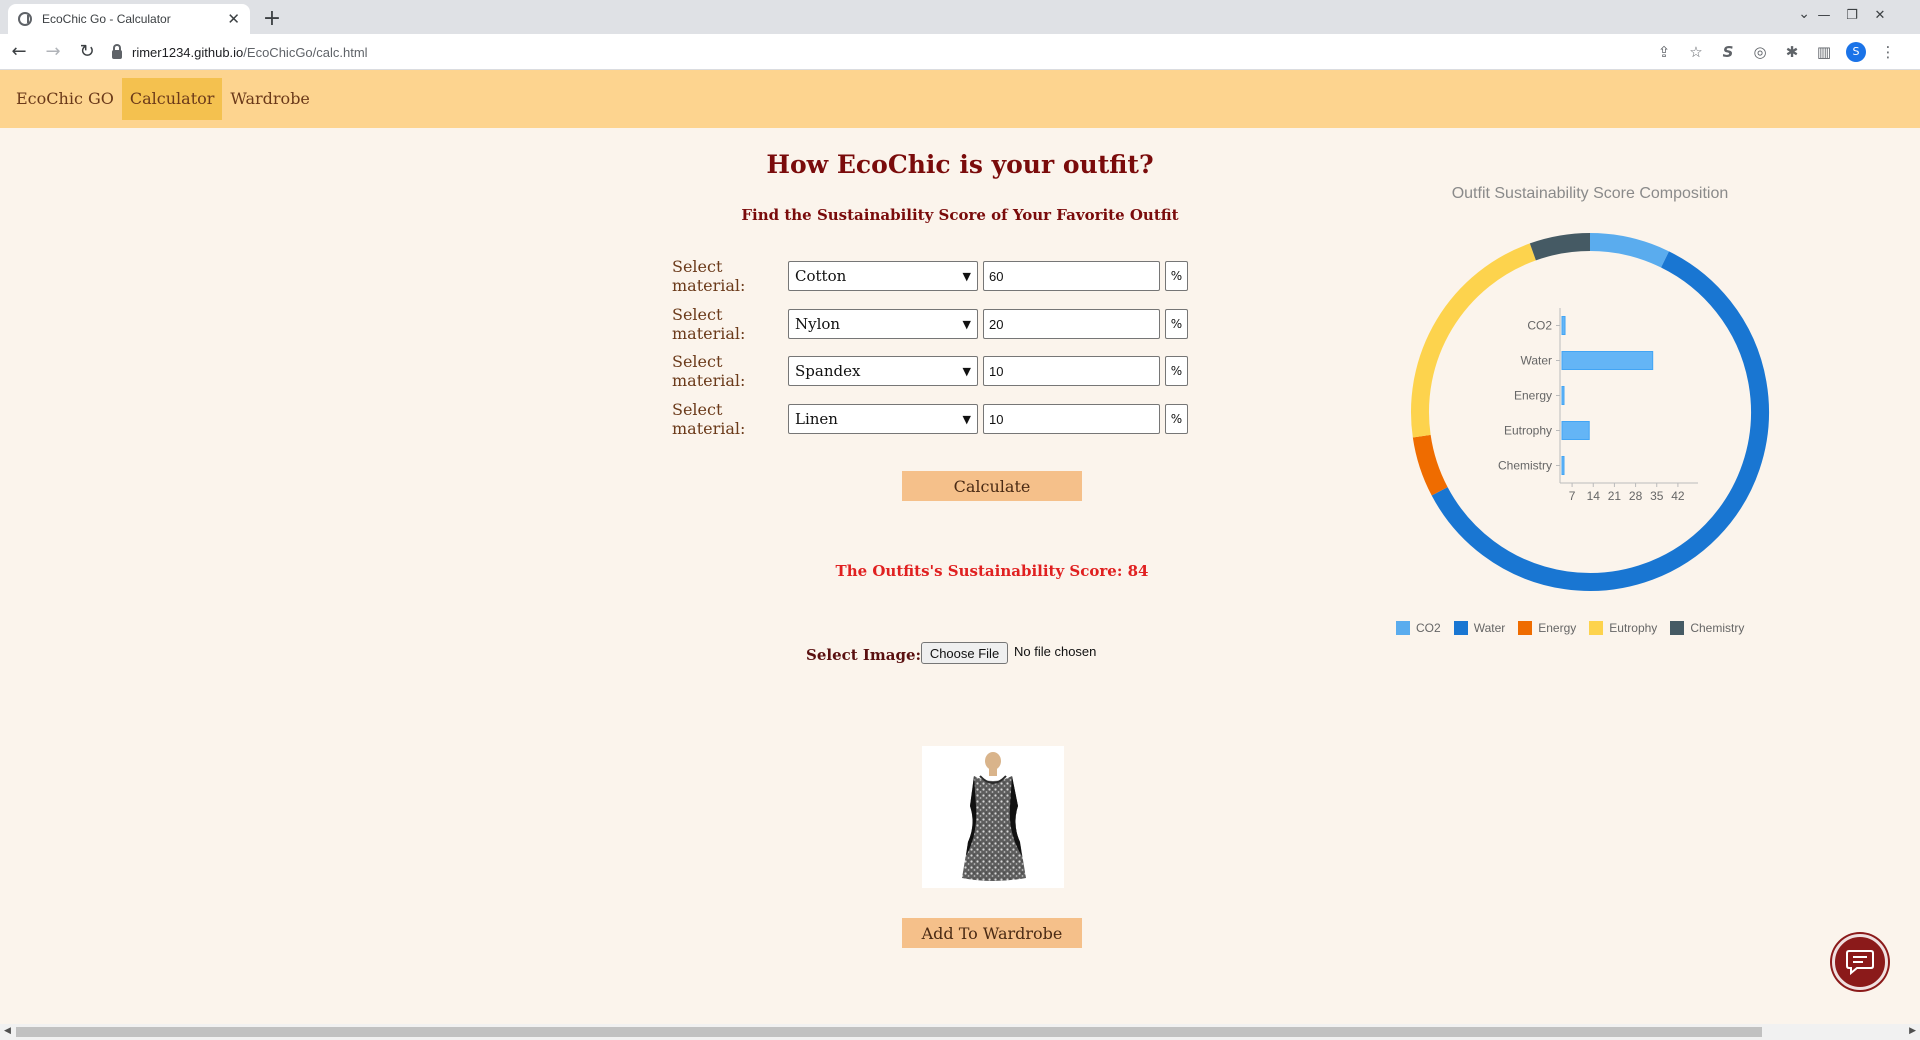 The width and height of the screenshot is (1920, 1040). Describe the element at coordinates (1804, 14) in the screenshot. I see `tab-search-icon: ⌄` at that location.